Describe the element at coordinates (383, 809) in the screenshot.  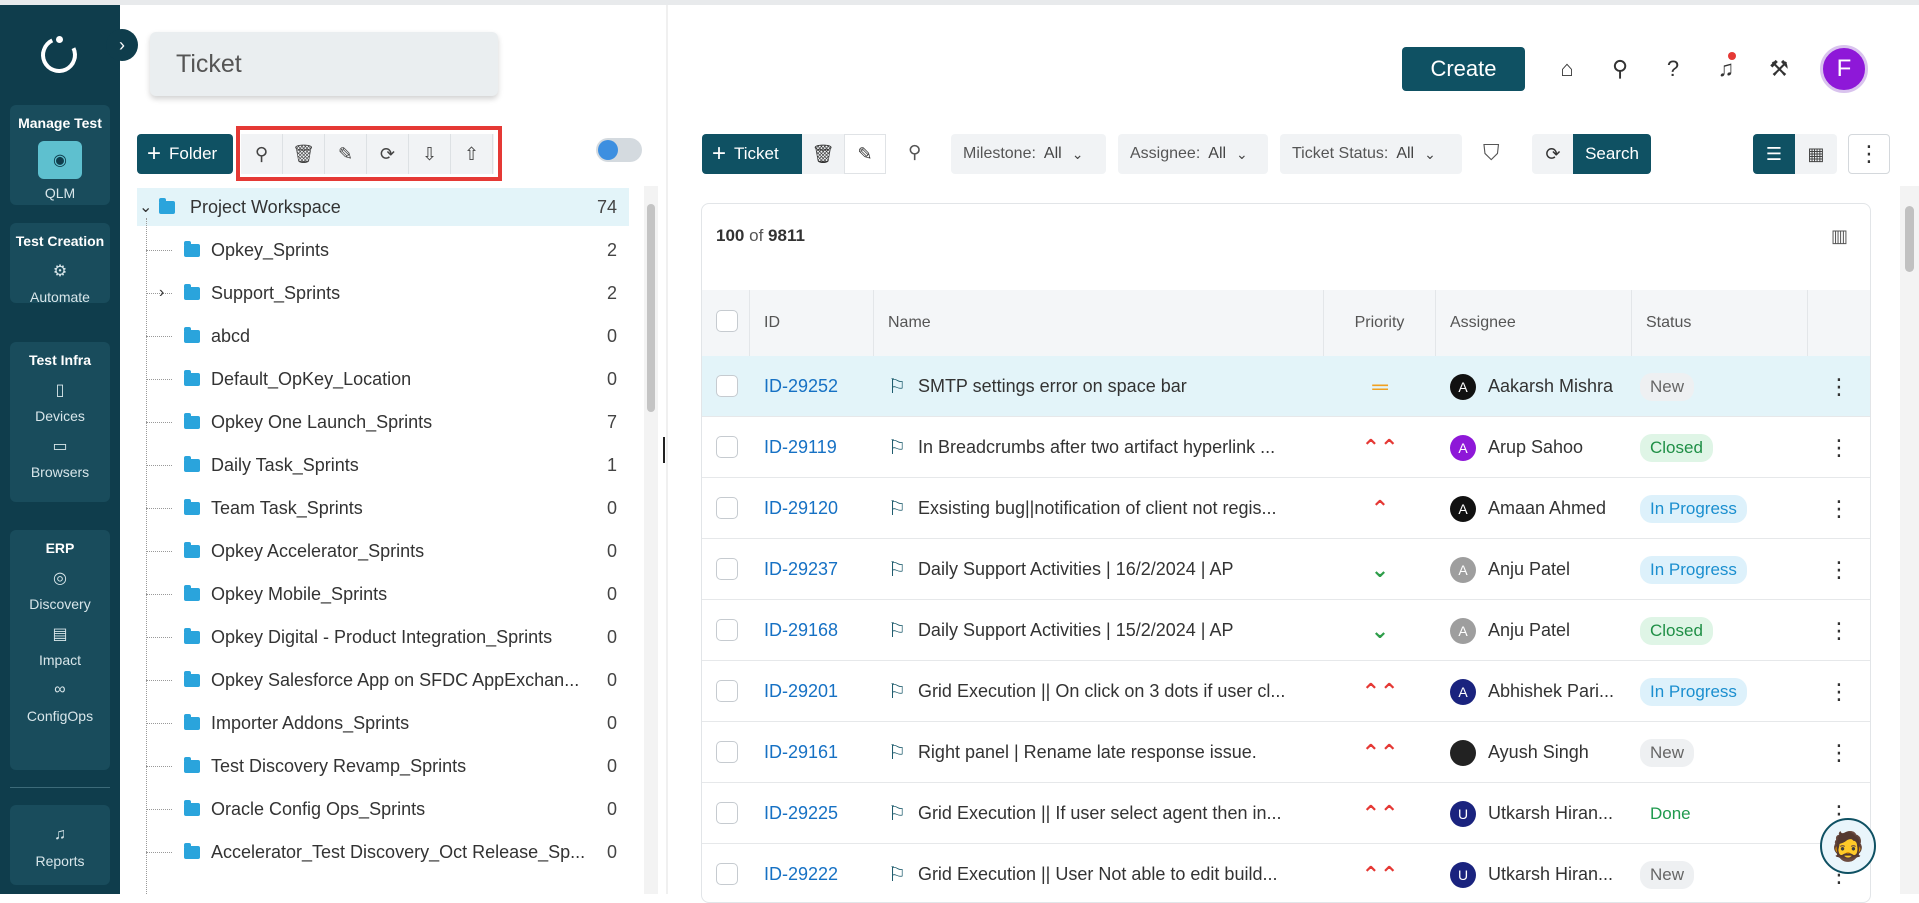
I see `tree-item: Oracle Config Ops_Sprints 0` at that location.